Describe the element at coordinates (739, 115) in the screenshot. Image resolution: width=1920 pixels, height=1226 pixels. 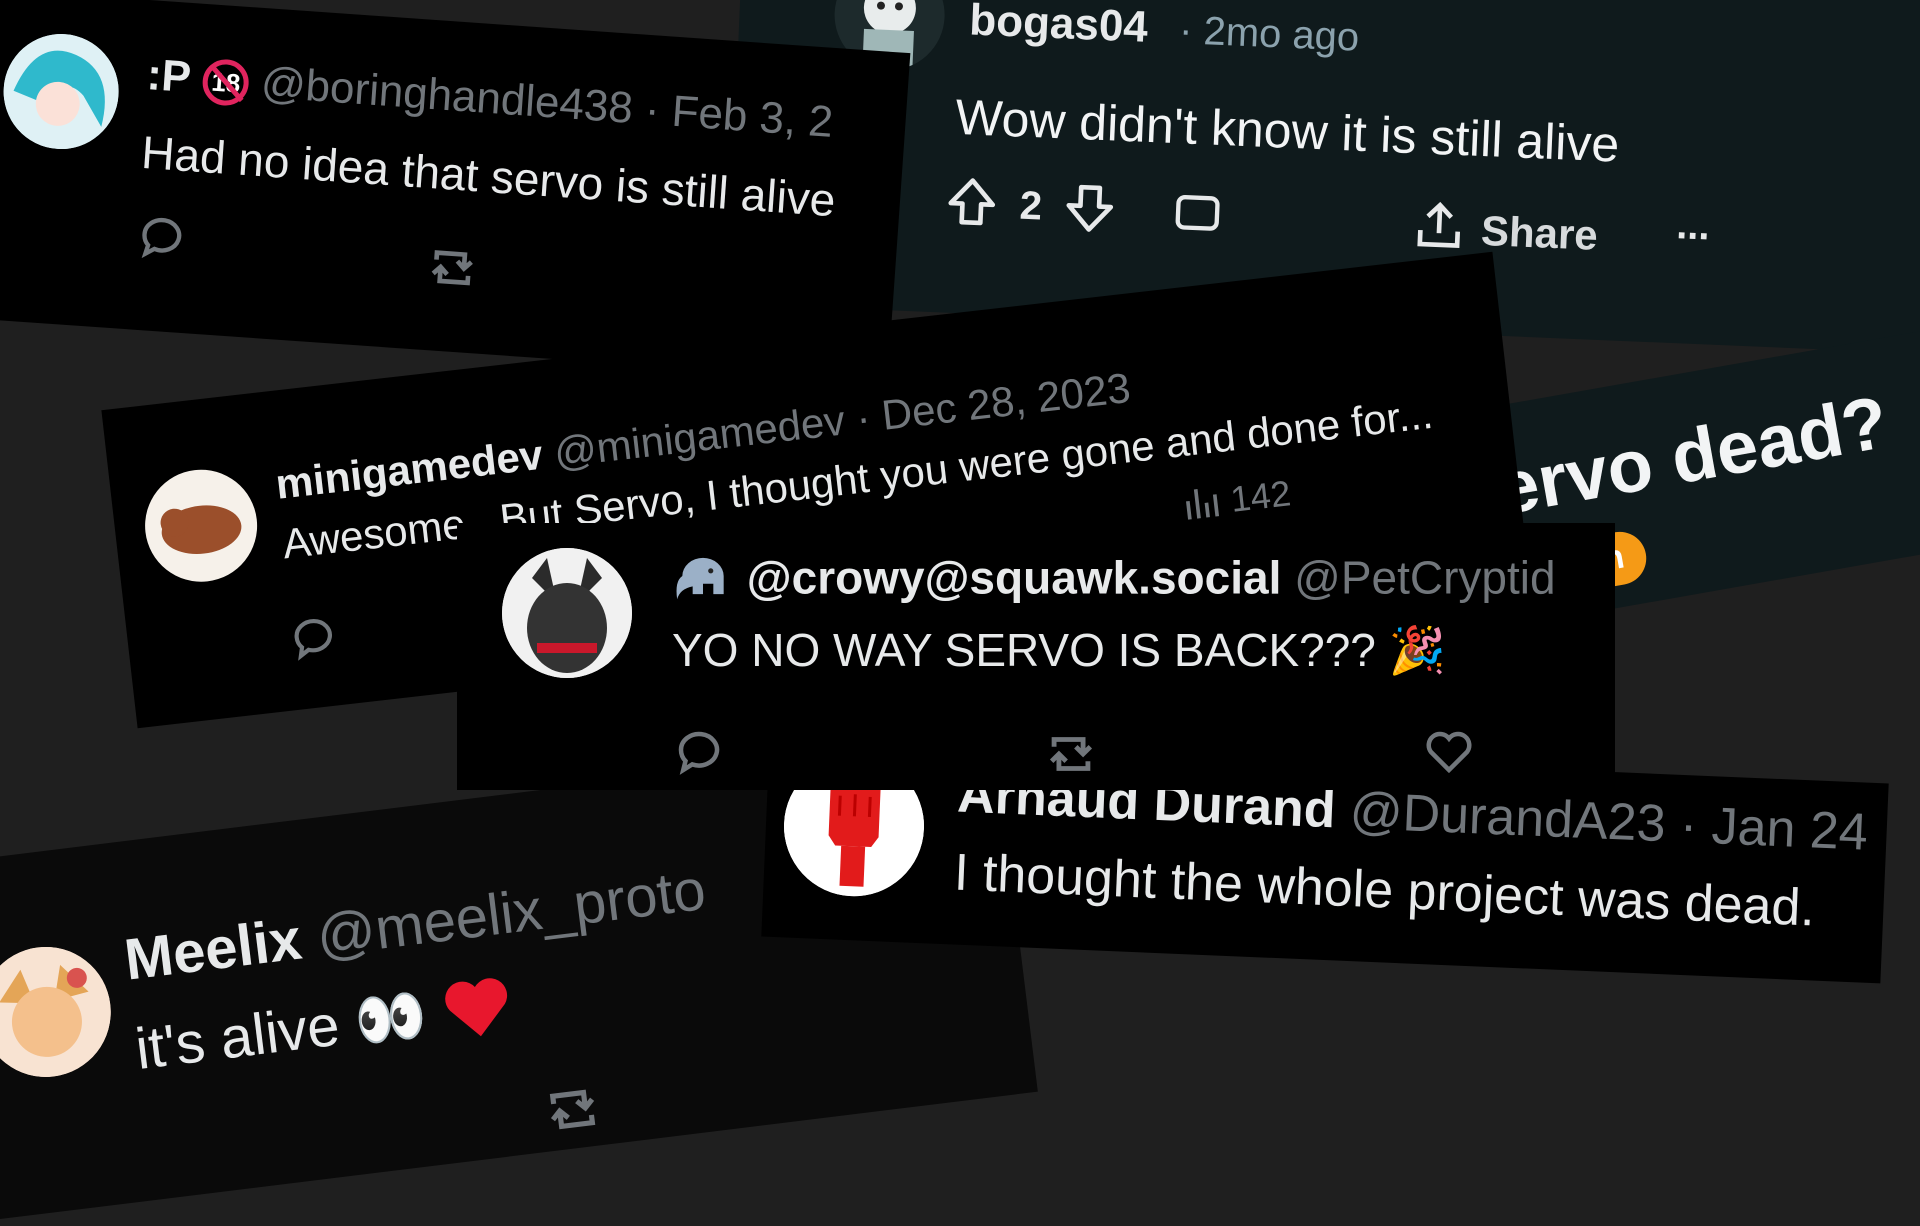
I see `post-date: · Feb 3, 2` at that location.